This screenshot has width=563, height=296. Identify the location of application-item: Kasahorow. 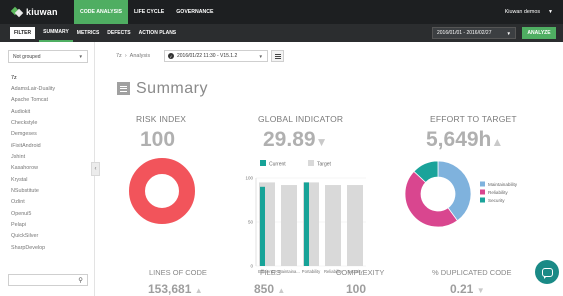
(47, 168).